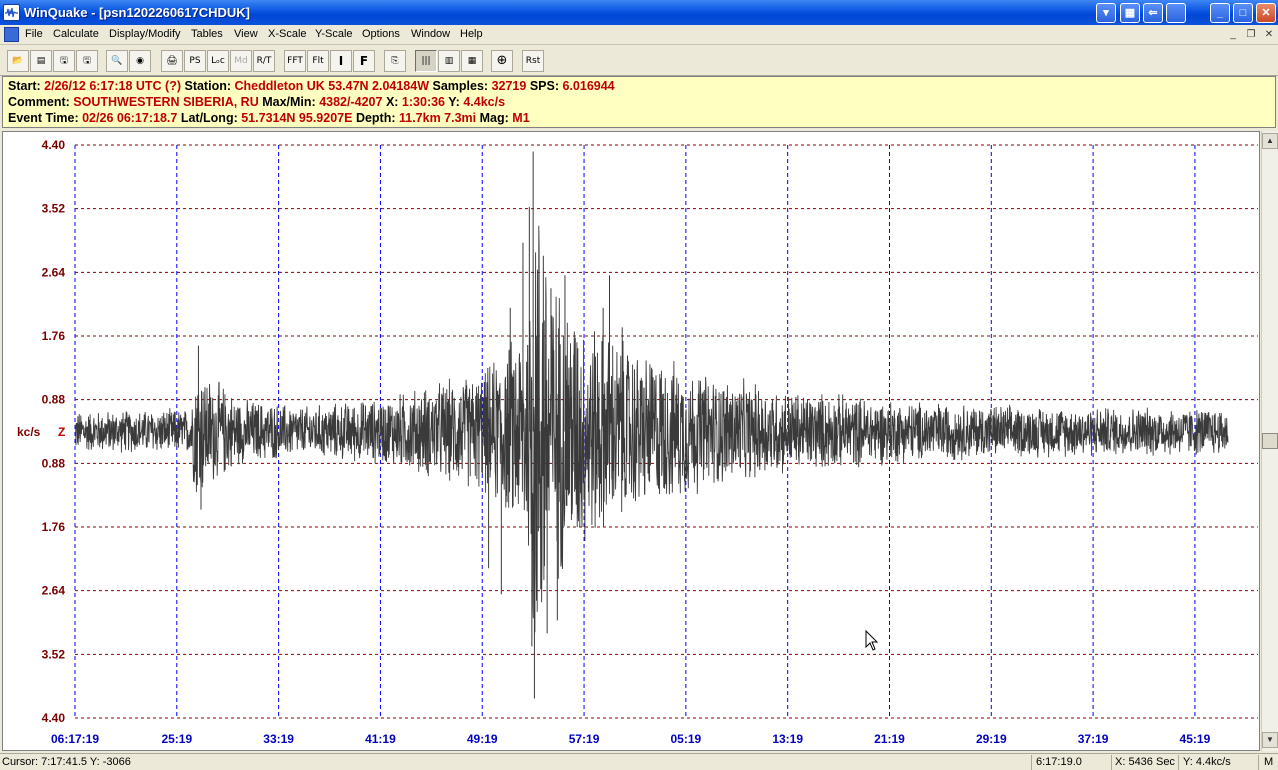 Image resolution: width=1278 pixels, height=770 pixels. I want to click on maximize-button: □, so click(1243, 13).